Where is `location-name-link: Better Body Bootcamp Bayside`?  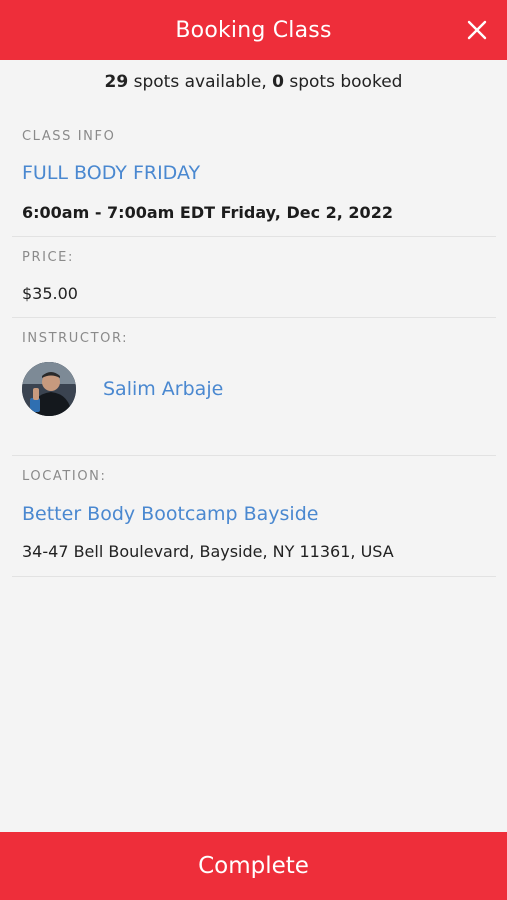 location-name-link: Better Body Bootcamp Bayside is located at coordinates (170, 514).